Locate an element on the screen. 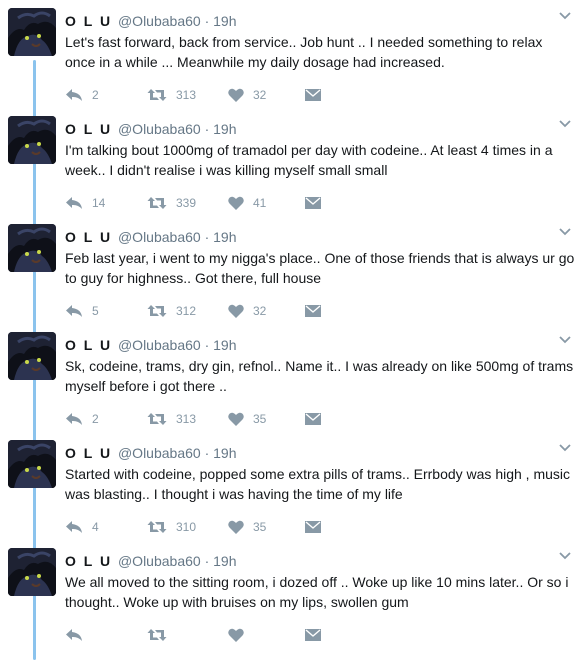 The image size is (585, 660). reply-button: 4 is located at coordinates (82, 527).